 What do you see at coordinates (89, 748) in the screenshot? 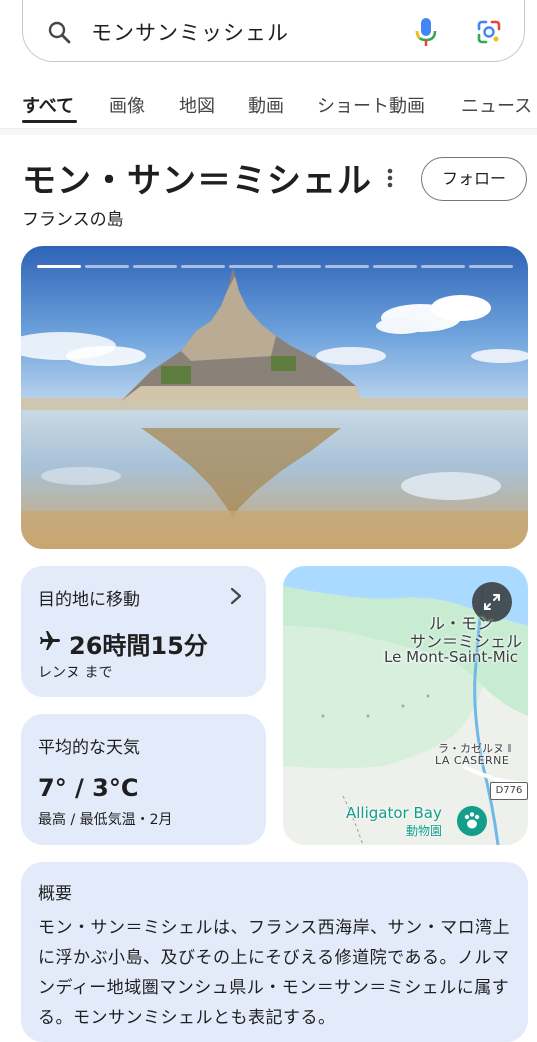
I see `weather-label: 平均的な天気` at bounding box center [89, 748].